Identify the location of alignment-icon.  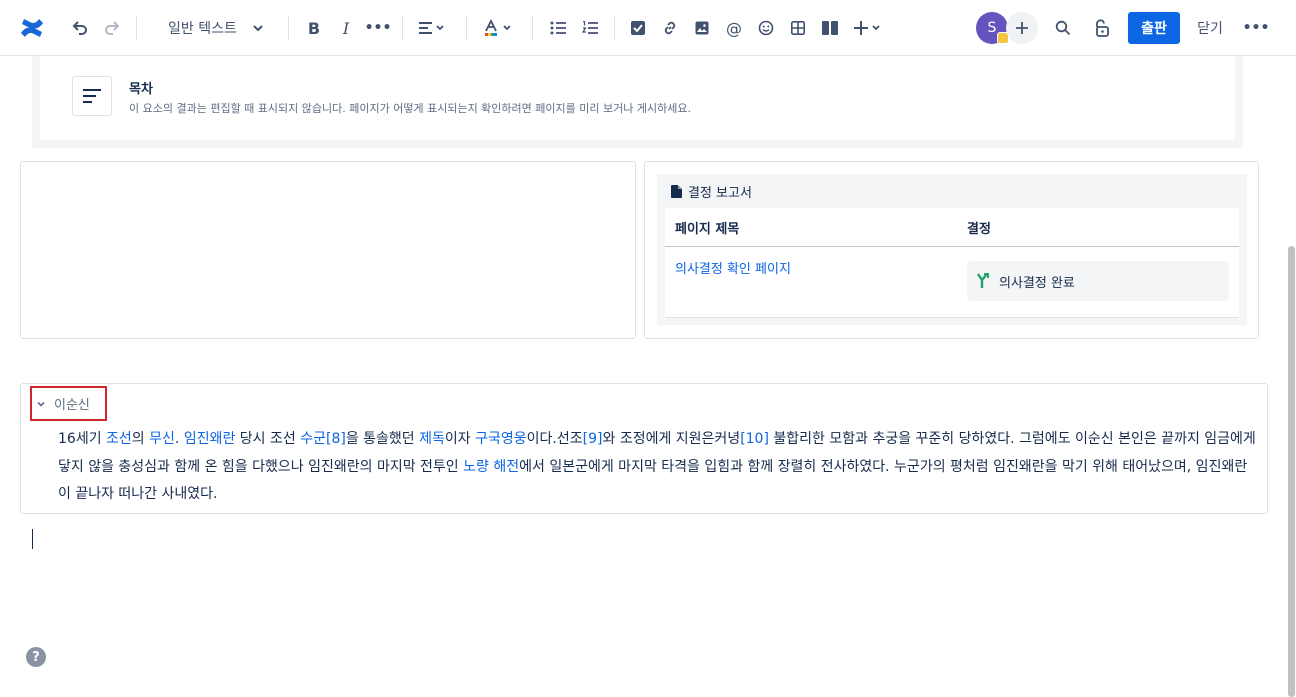
(432, 28).